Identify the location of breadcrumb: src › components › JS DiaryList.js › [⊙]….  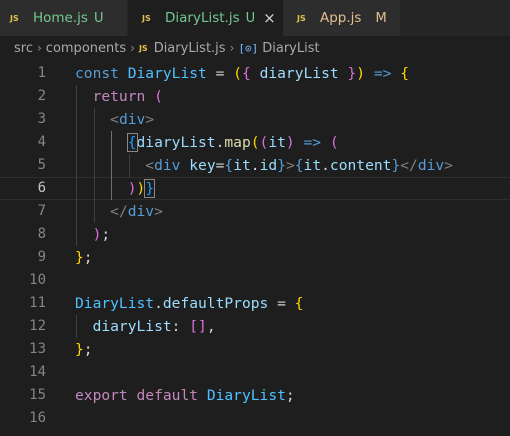
(255, 48).